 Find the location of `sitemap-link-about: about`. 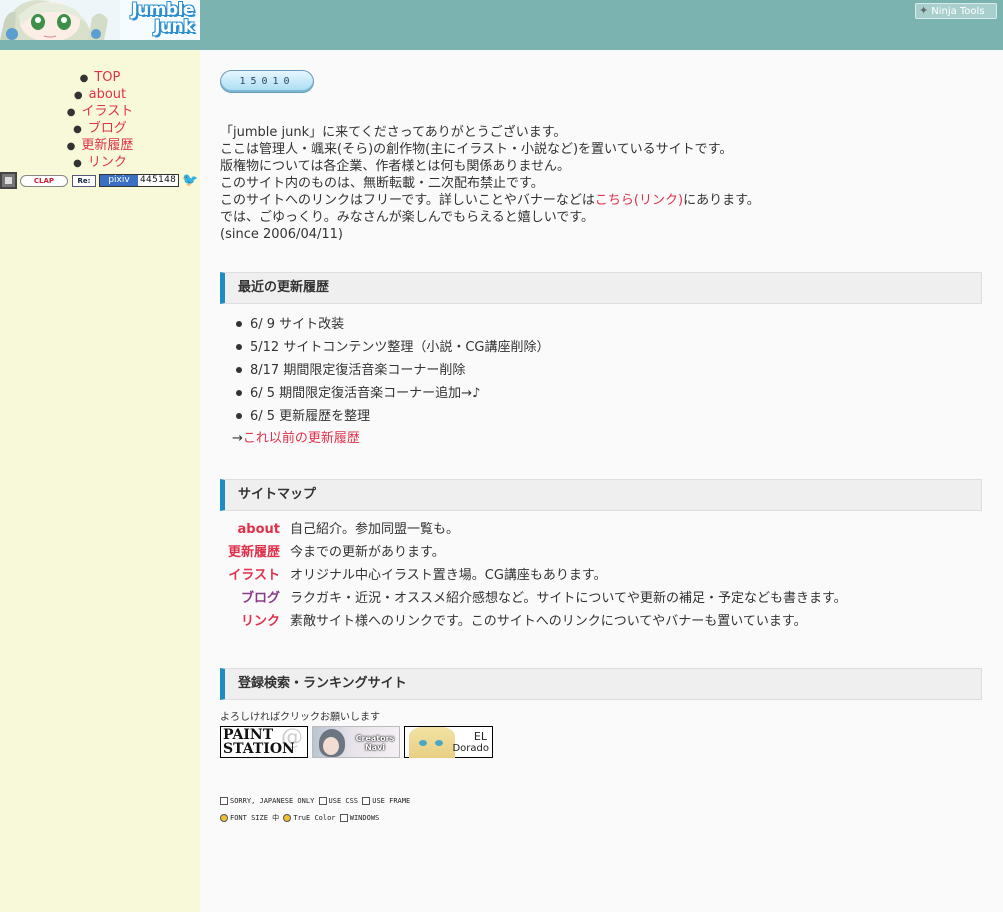

sitemap-link-about: about is located at coordinates (250, 529).